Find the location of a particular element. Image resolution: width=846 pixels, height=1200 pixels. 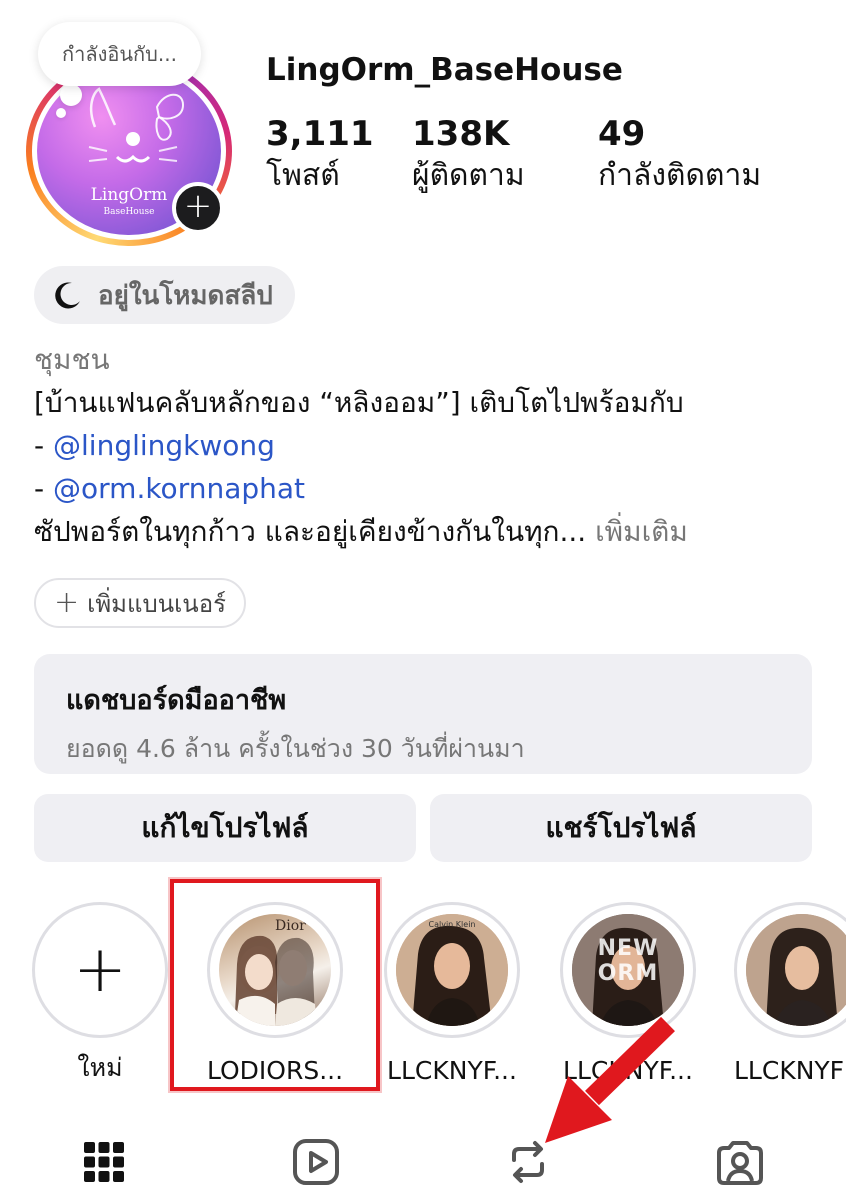

highlight-cover: Dior is located at coordinates (275, 970).